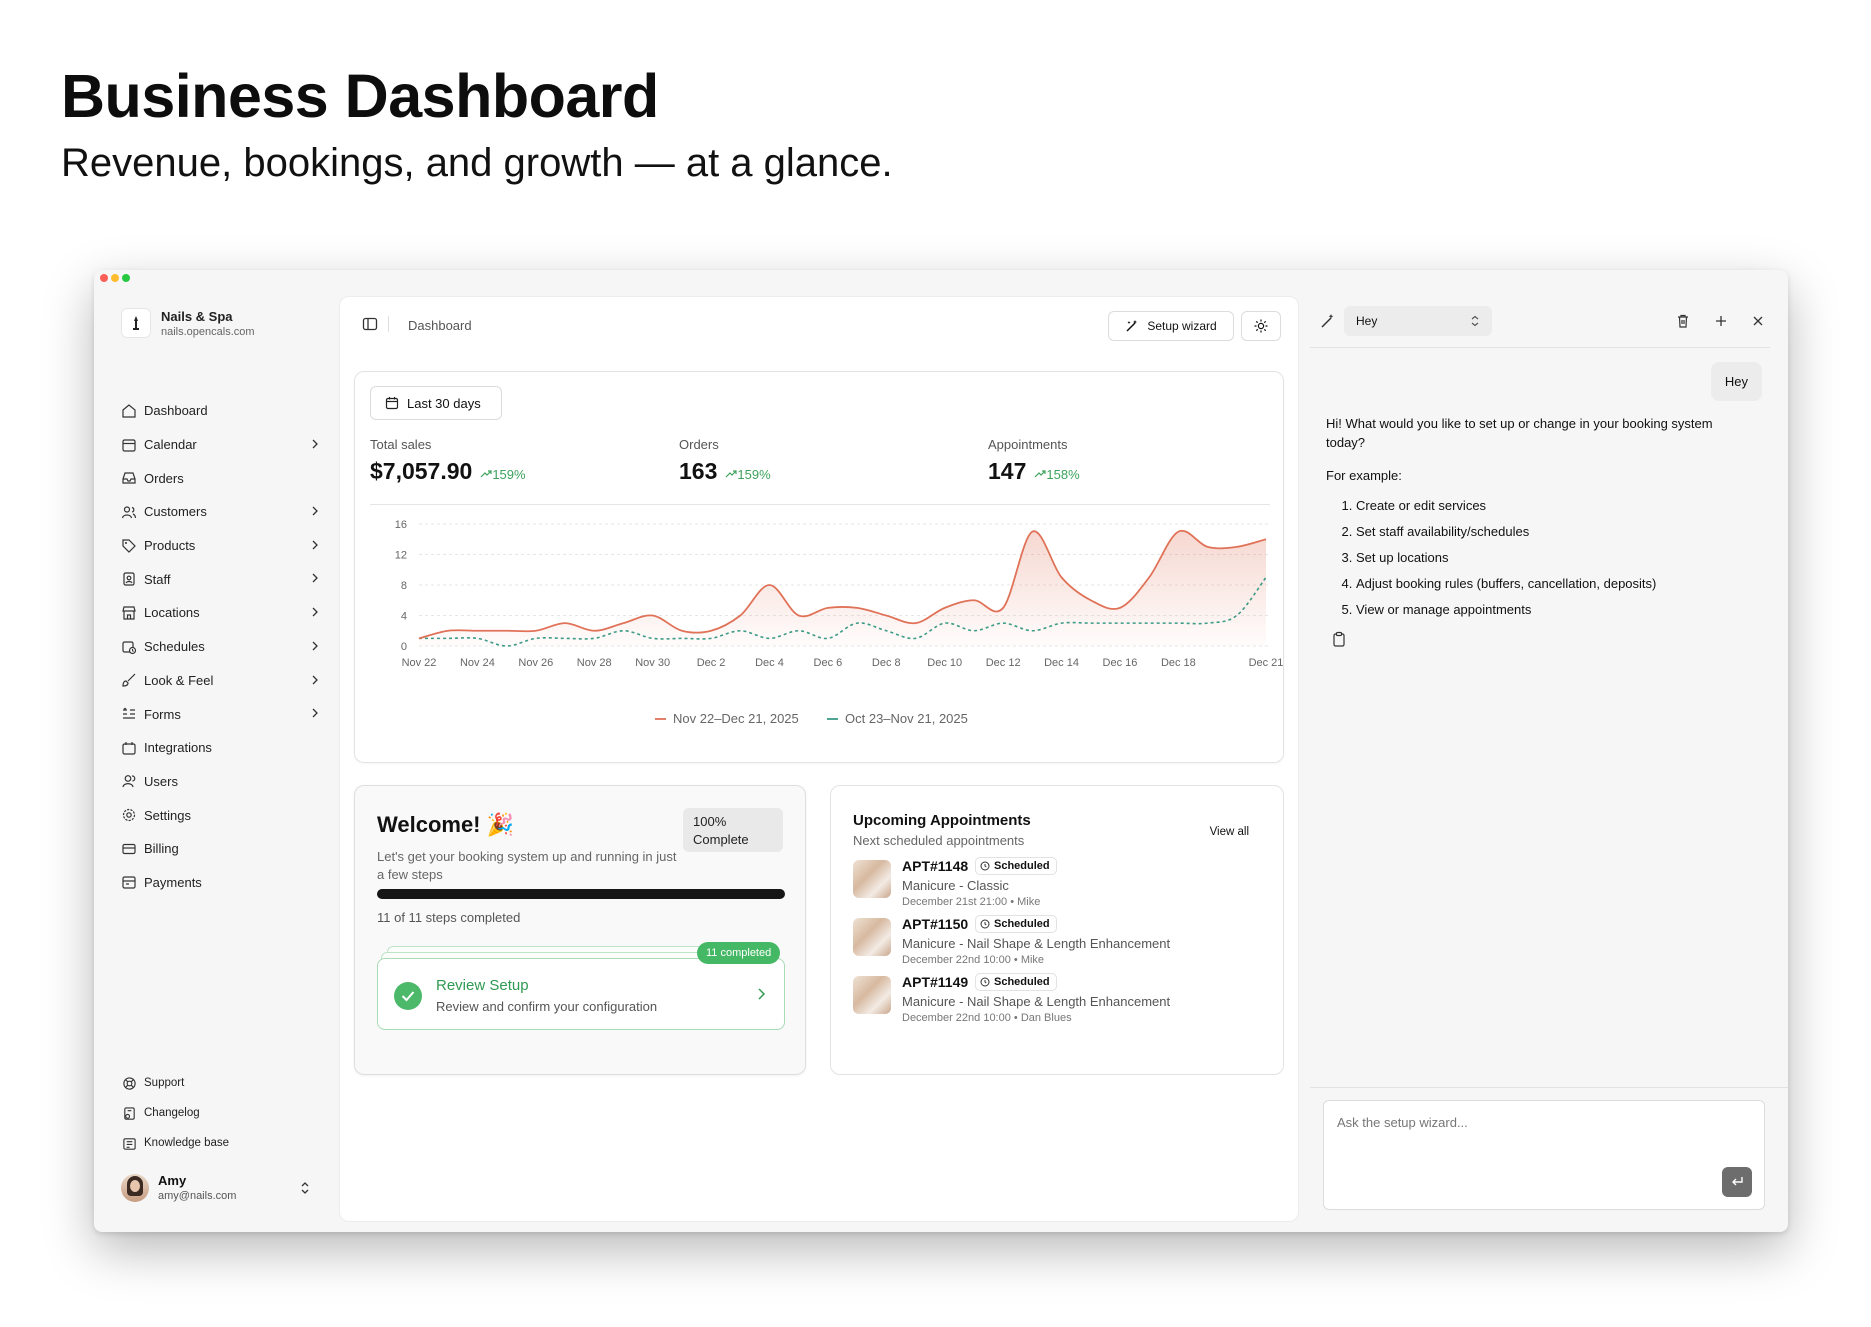  I want to click on footer-item-changelog: Changelog, so click(175, 1113).